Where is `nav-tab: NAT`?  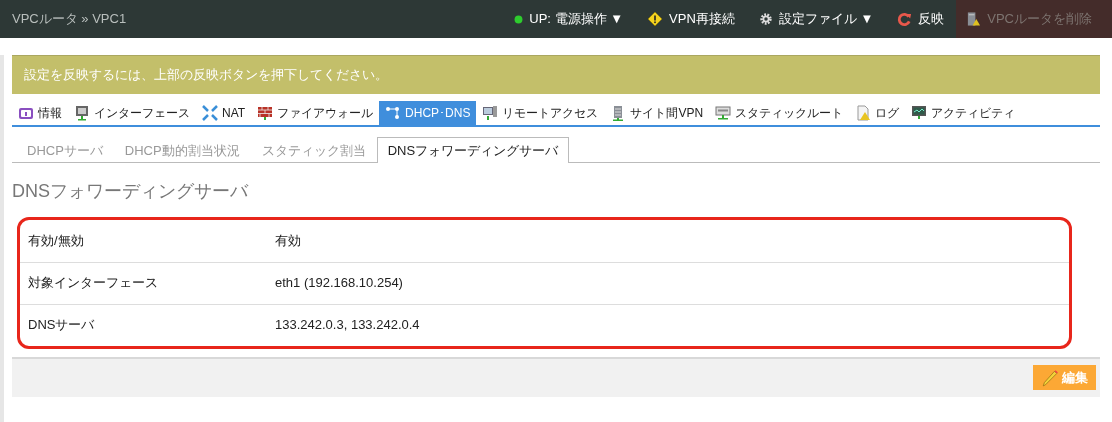 nav-tab: NAT is located at coordinates (224, 112).